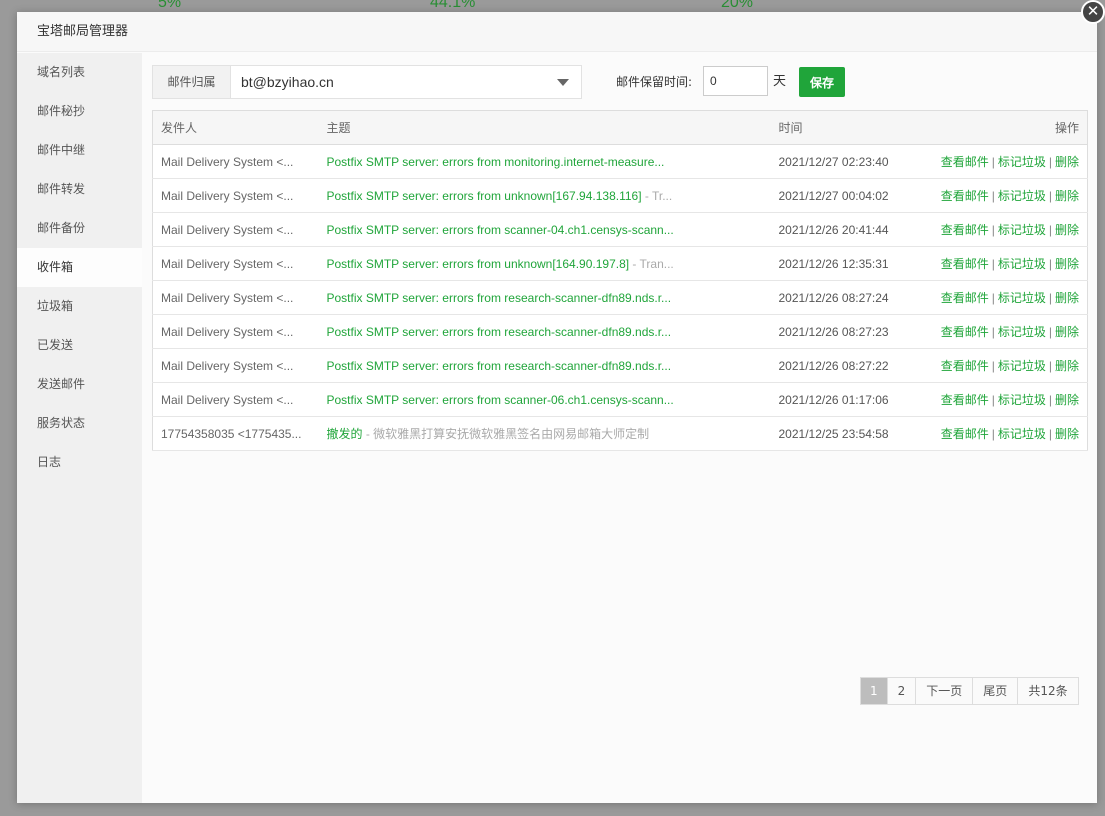 This screenshot has width=1105, height=816. I want to click on sidebar-item: 邮件秘抄, so click(79, 111).